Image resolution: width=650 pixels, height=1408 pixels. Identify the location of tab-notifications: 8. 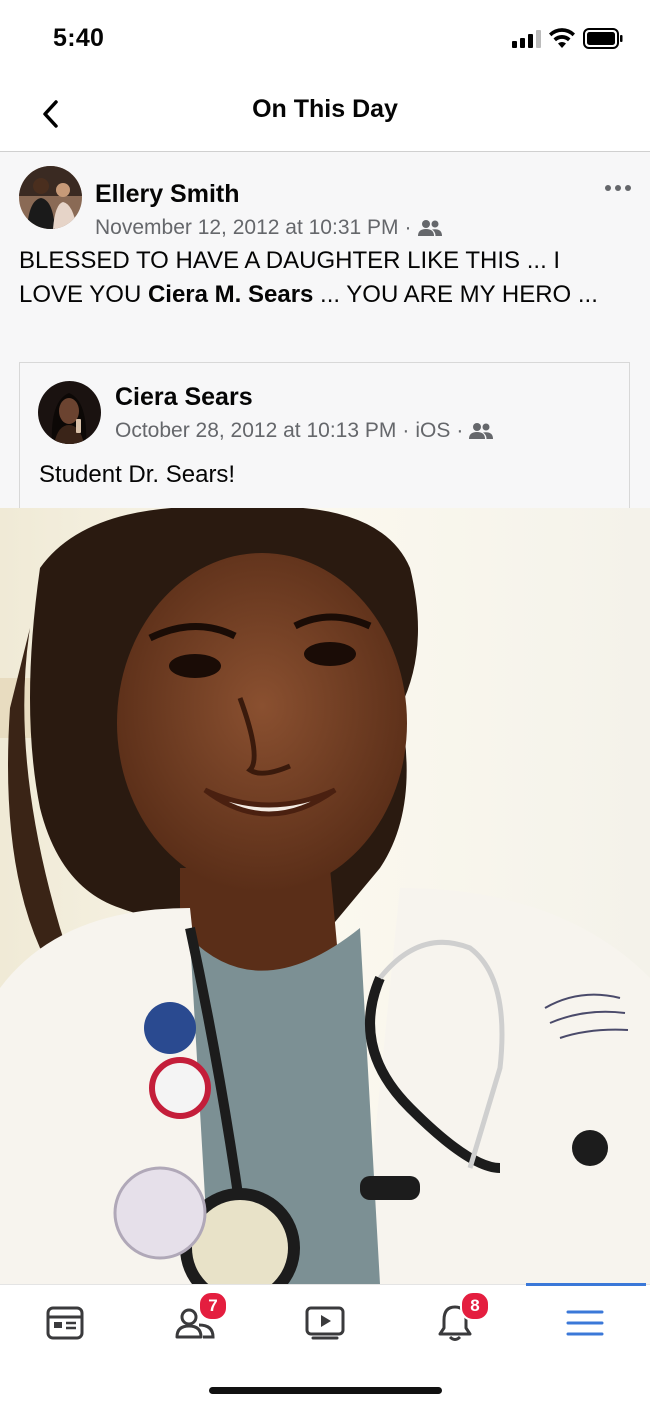
(455, 1323).